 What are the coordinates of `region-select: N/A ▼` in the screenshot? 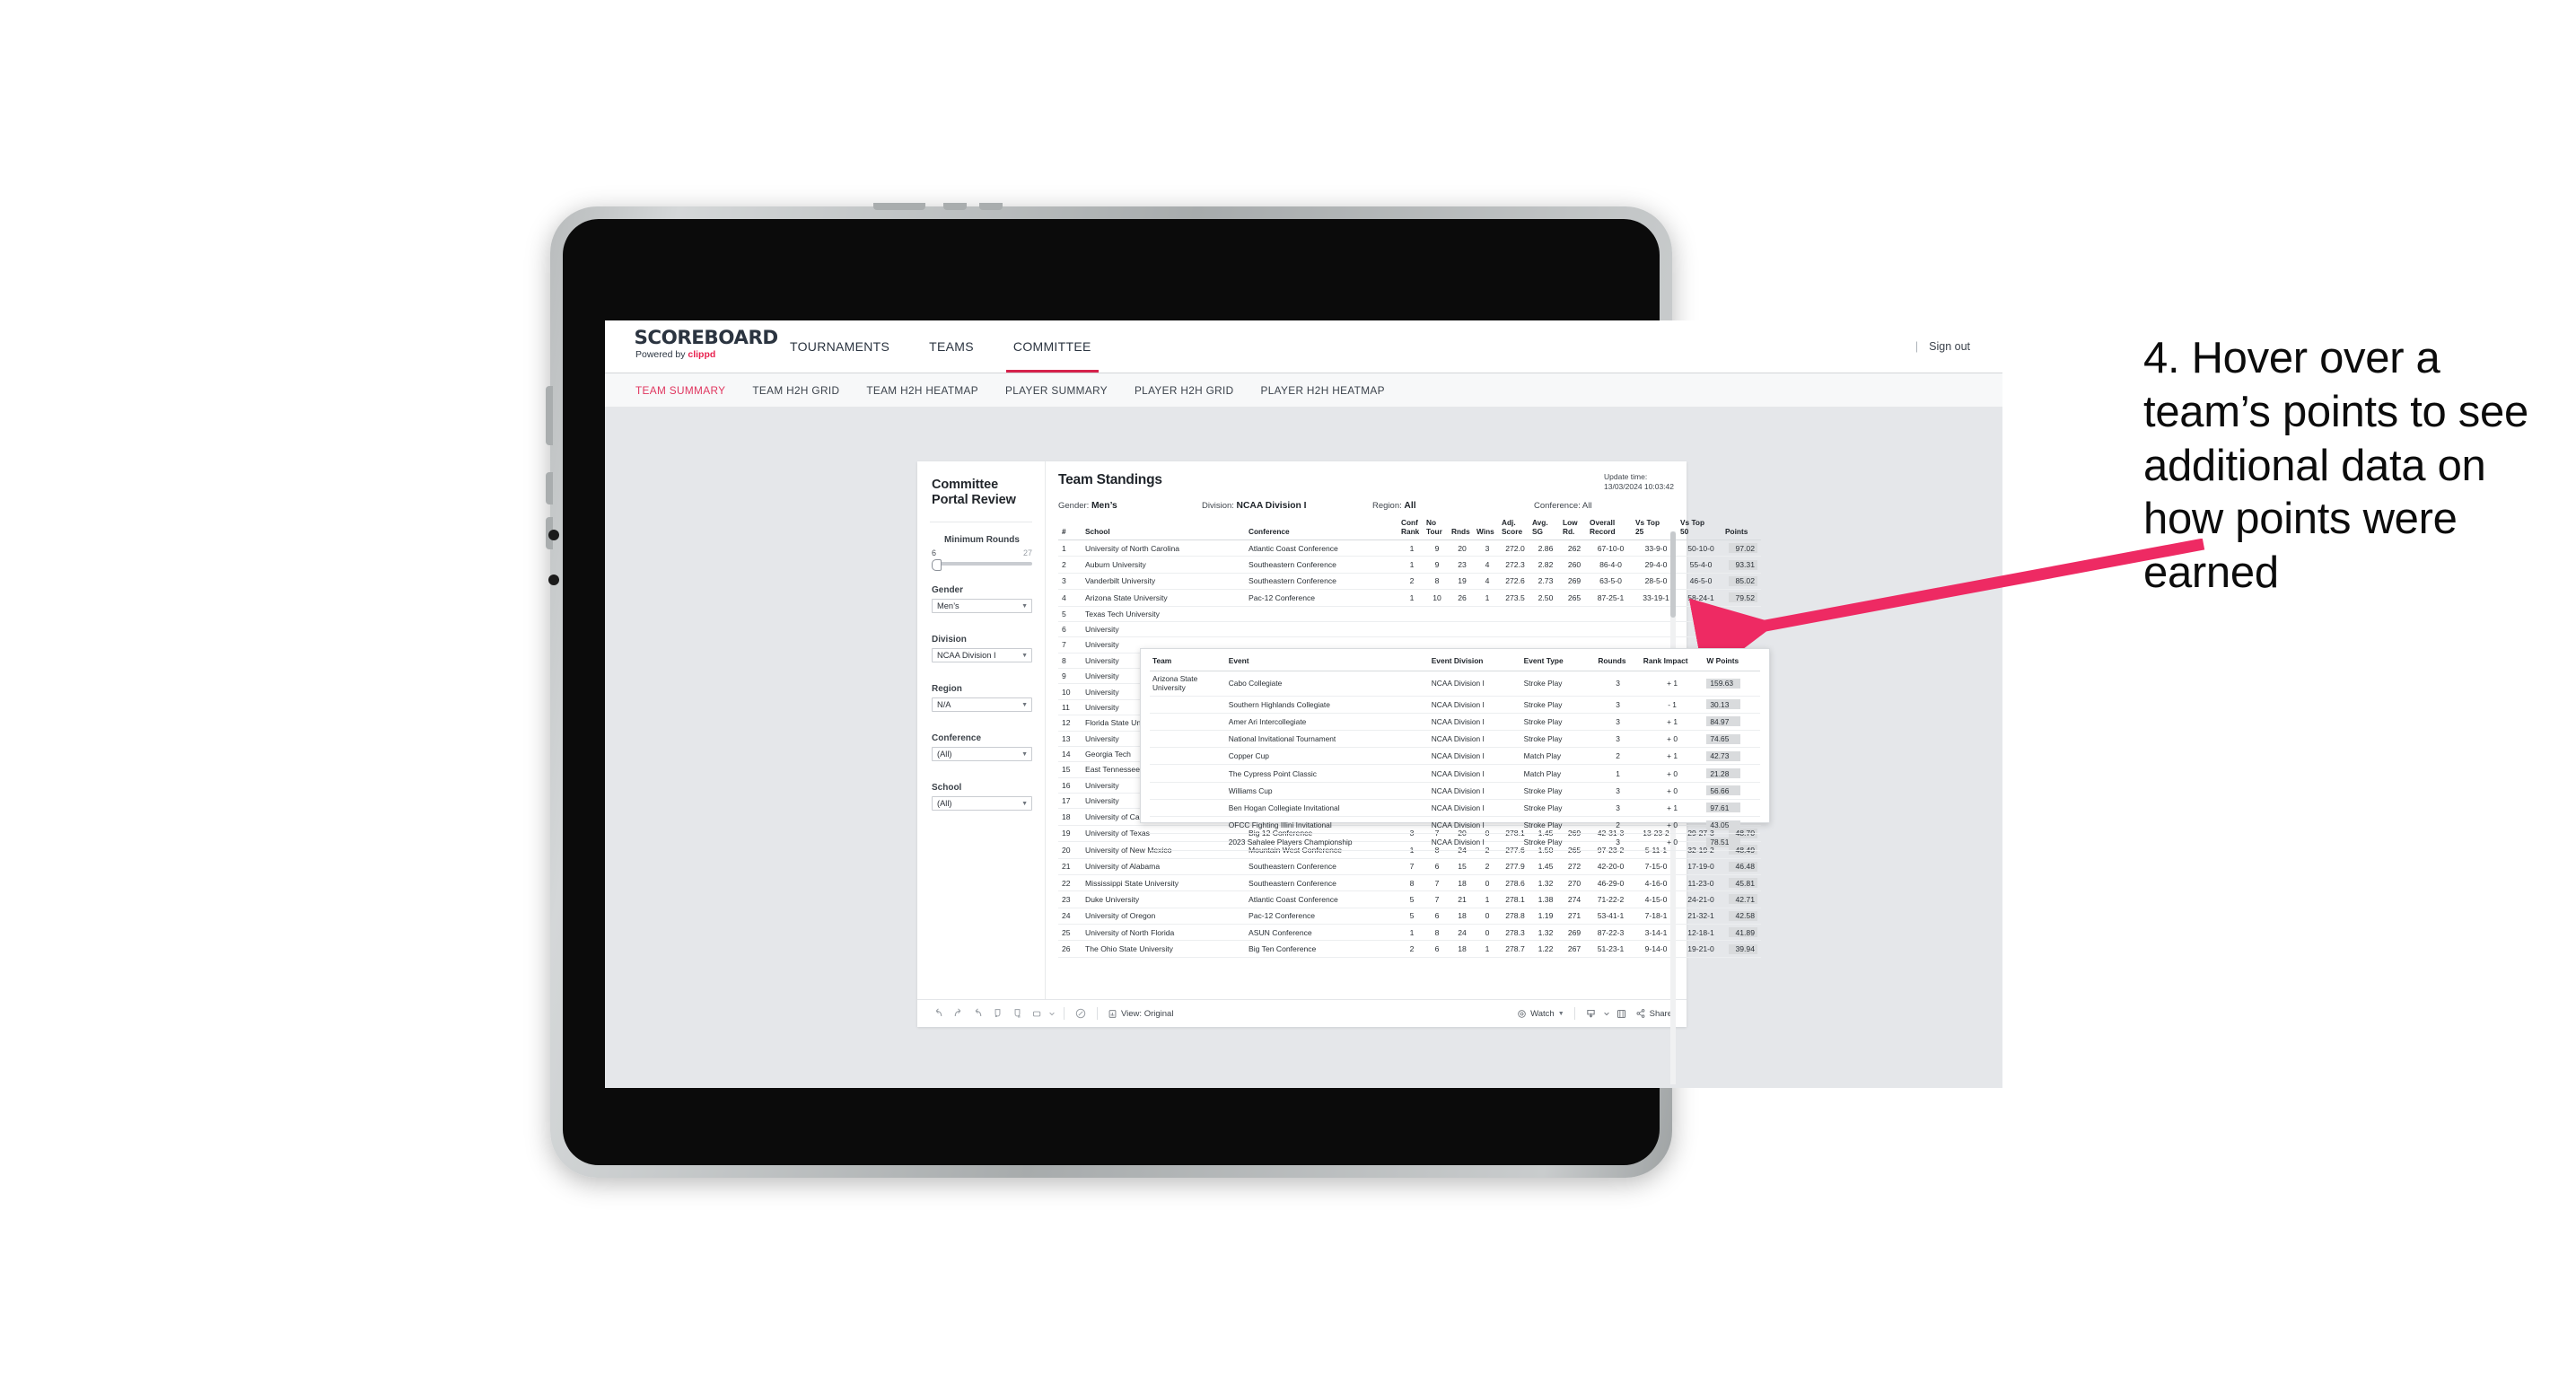 It's located at (982, 704).